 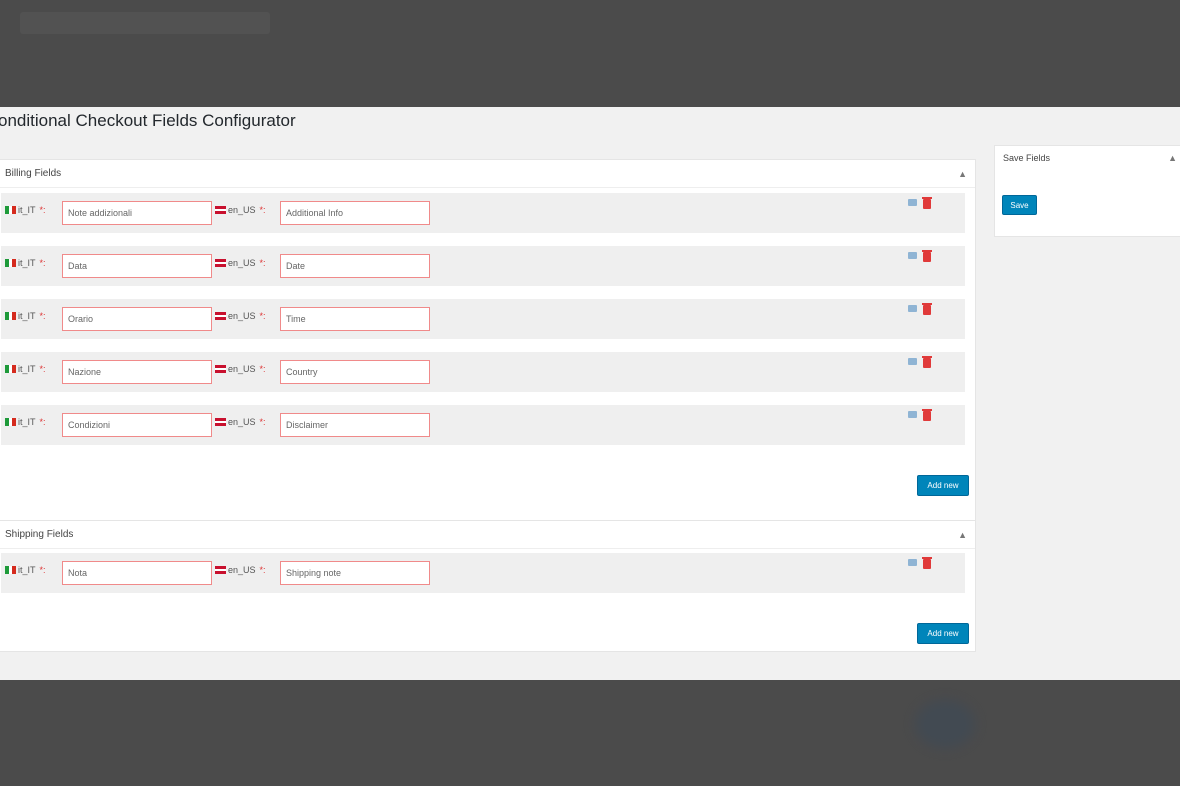 I want to click on save-fields-box: Save Fields ▲ Save, so click(x=1087, y=191).